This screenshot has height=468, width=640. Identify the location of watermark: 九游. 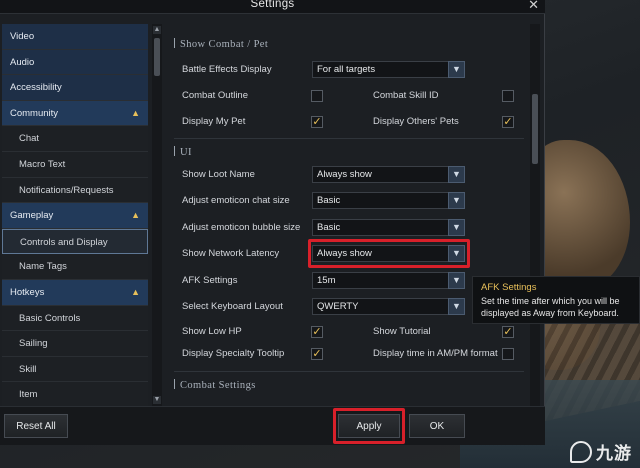
(601, 451).